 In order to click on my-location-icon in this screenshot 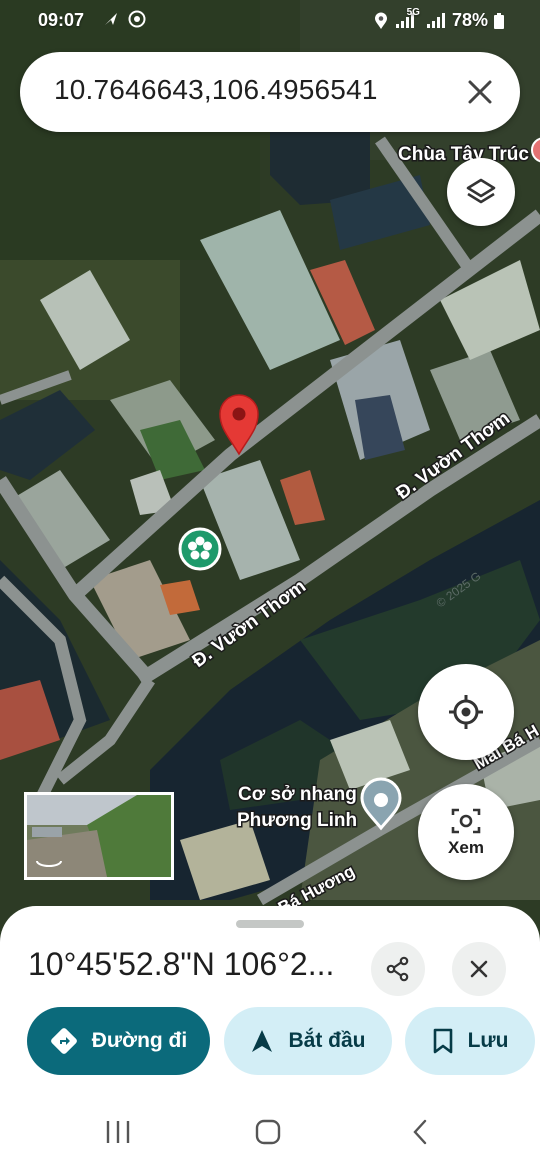, I will do `click(466, 712)`.